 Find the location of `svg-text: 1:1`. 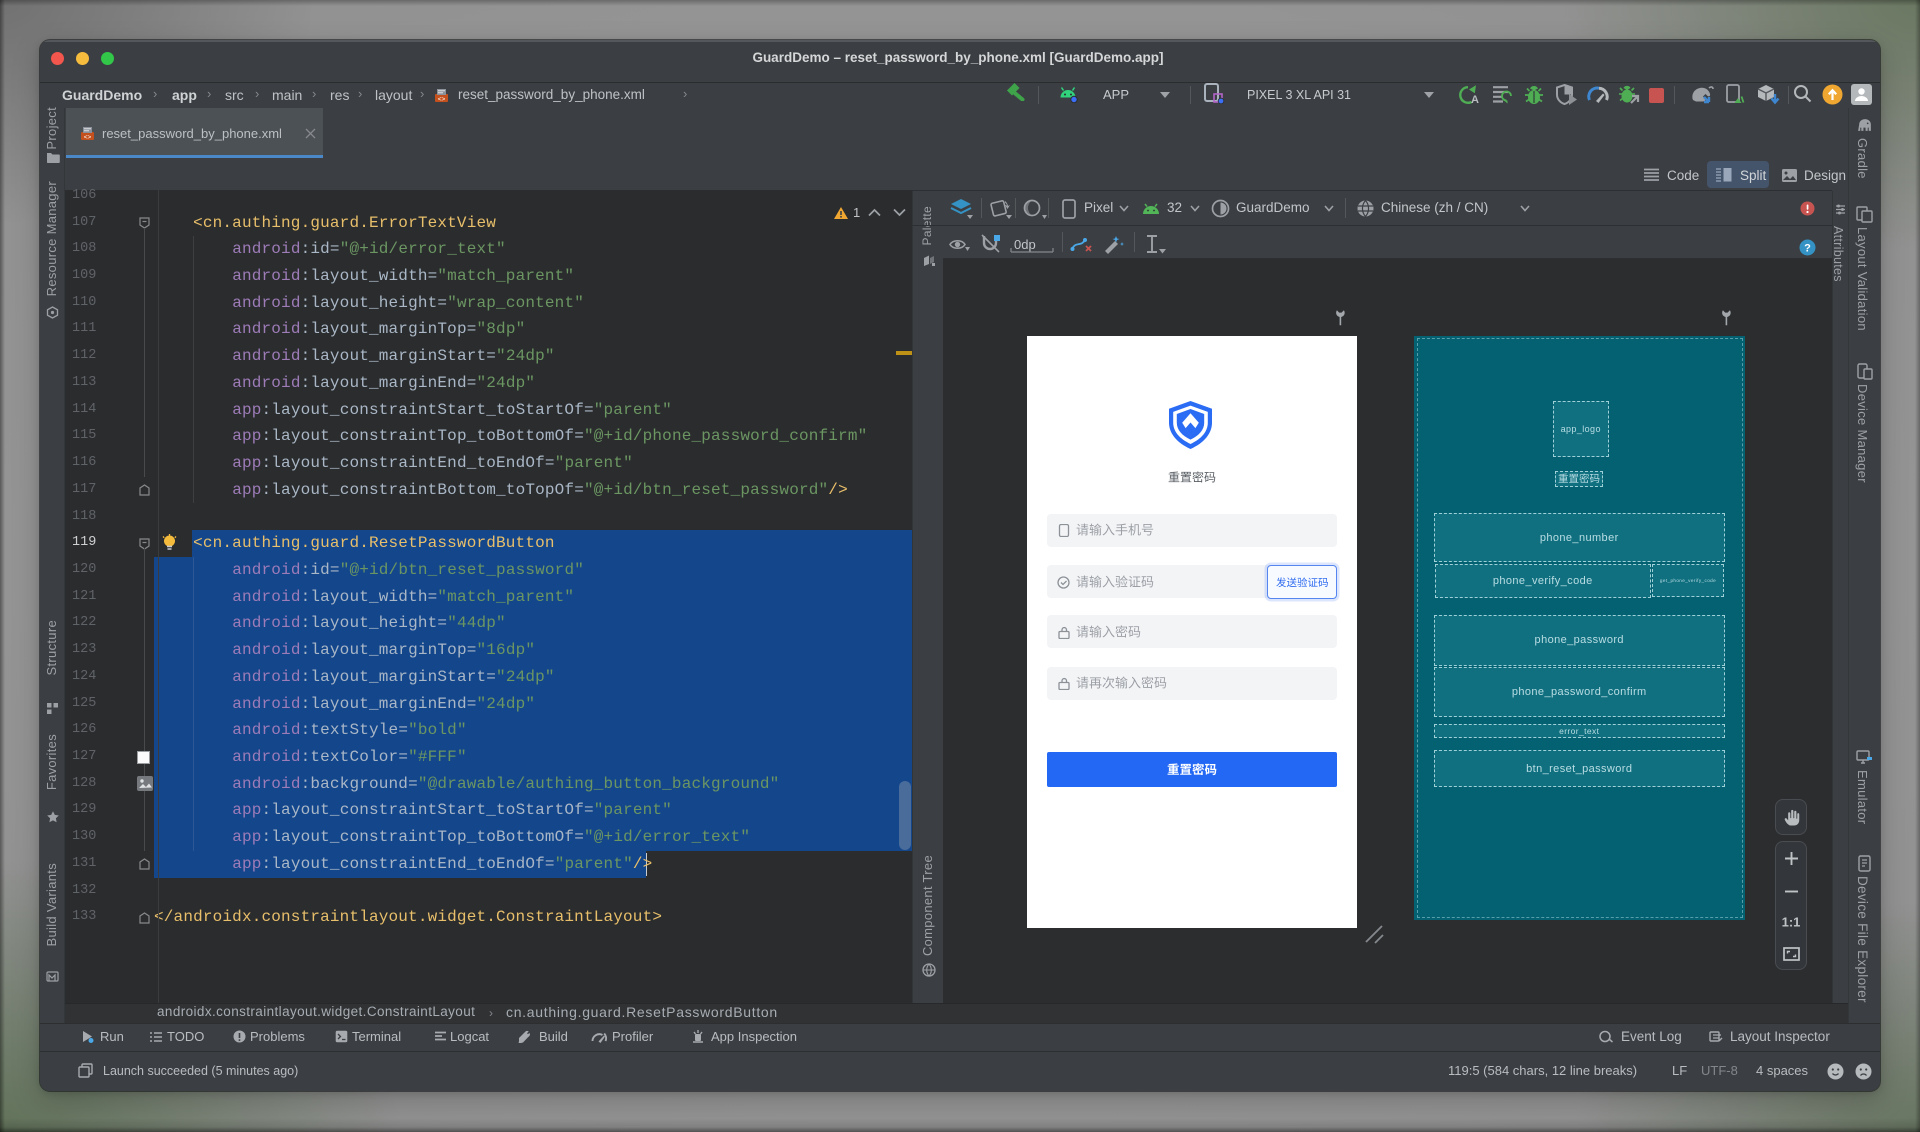

svg-text: 1:1 is located at coordinates (1791, 922).